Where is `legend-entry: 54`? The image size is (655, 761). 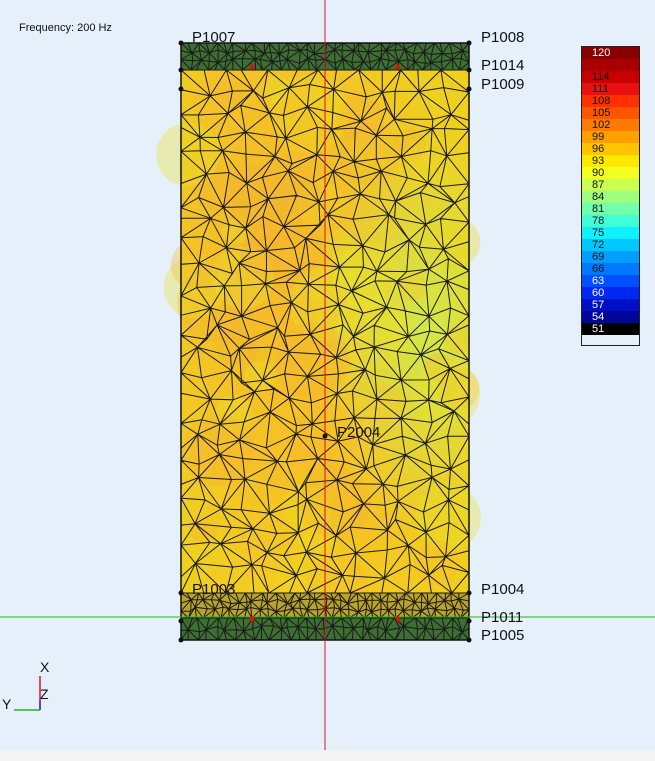
legend-entry: 54 is located at coordinates (610, 317).